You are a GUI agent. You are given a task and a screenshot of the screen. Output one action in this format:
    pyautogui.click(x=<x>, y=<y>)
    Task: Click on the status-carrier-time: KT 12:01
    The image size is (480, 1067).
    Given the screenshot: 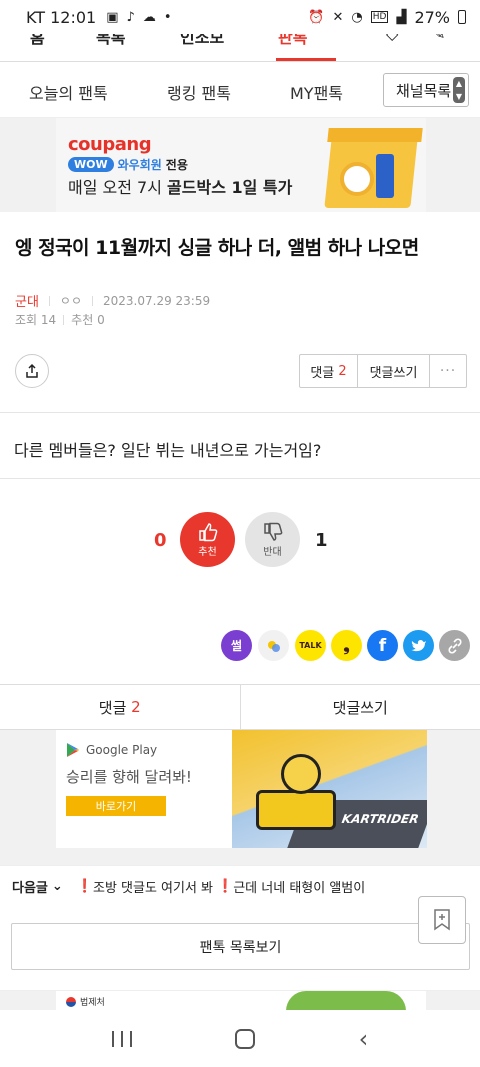 What is the action you would take?
    pyautogui.click(x=61, y=17)
    